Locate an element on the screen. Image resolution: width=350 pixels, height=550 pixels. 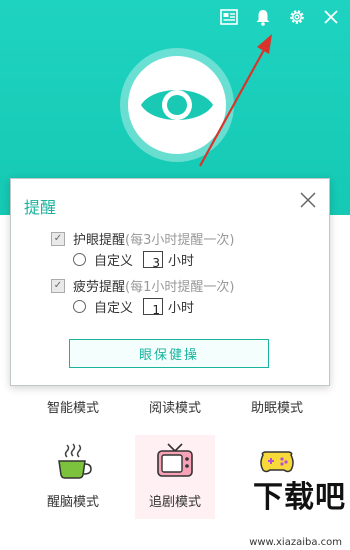
eye-custom-radio is located at coordinates (79, 259).